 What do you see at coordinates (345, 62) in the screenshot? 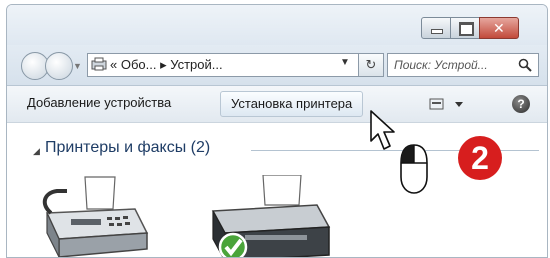
I see `address-dropdown: ▼` at bounding box center [345, 62].